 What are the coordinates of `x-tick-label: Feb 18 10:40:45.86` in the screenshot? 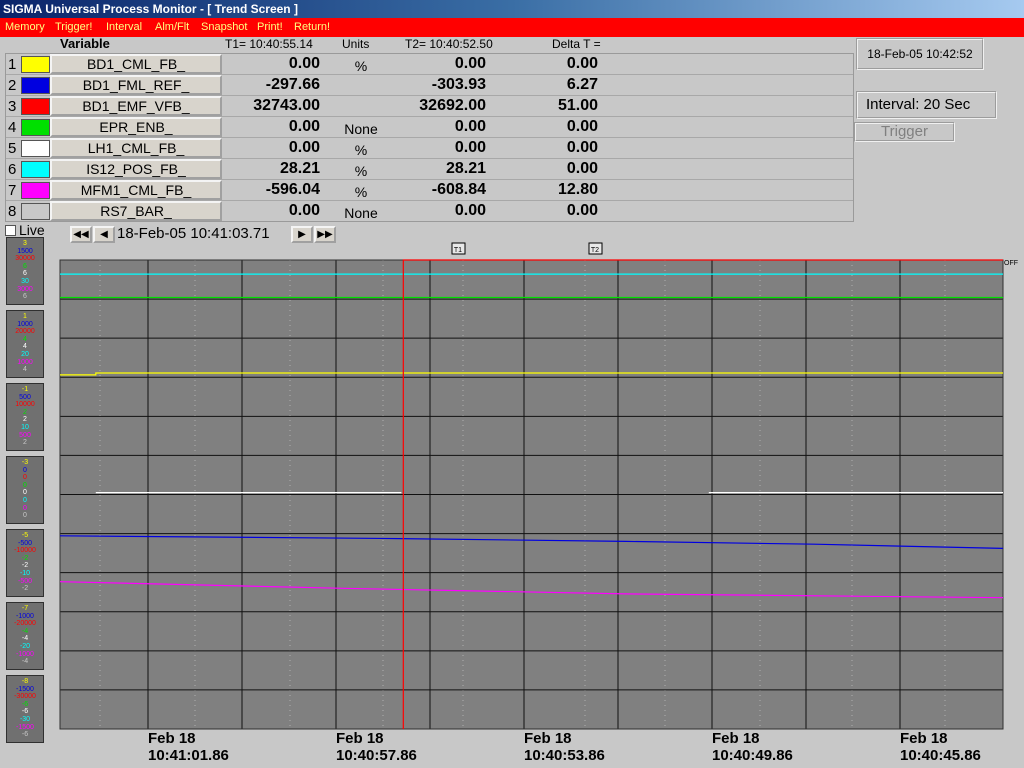 It's located at (940, 747).